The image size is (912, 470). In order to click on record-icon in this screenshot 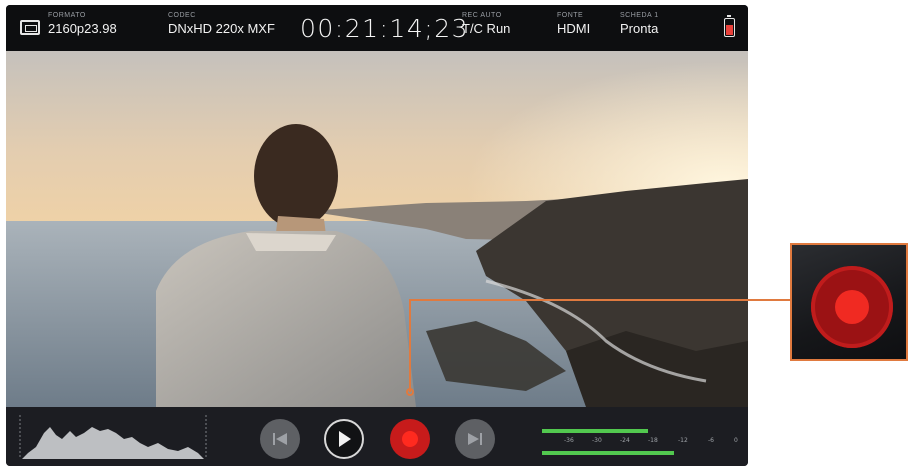, I will do `click(852, 307)`.